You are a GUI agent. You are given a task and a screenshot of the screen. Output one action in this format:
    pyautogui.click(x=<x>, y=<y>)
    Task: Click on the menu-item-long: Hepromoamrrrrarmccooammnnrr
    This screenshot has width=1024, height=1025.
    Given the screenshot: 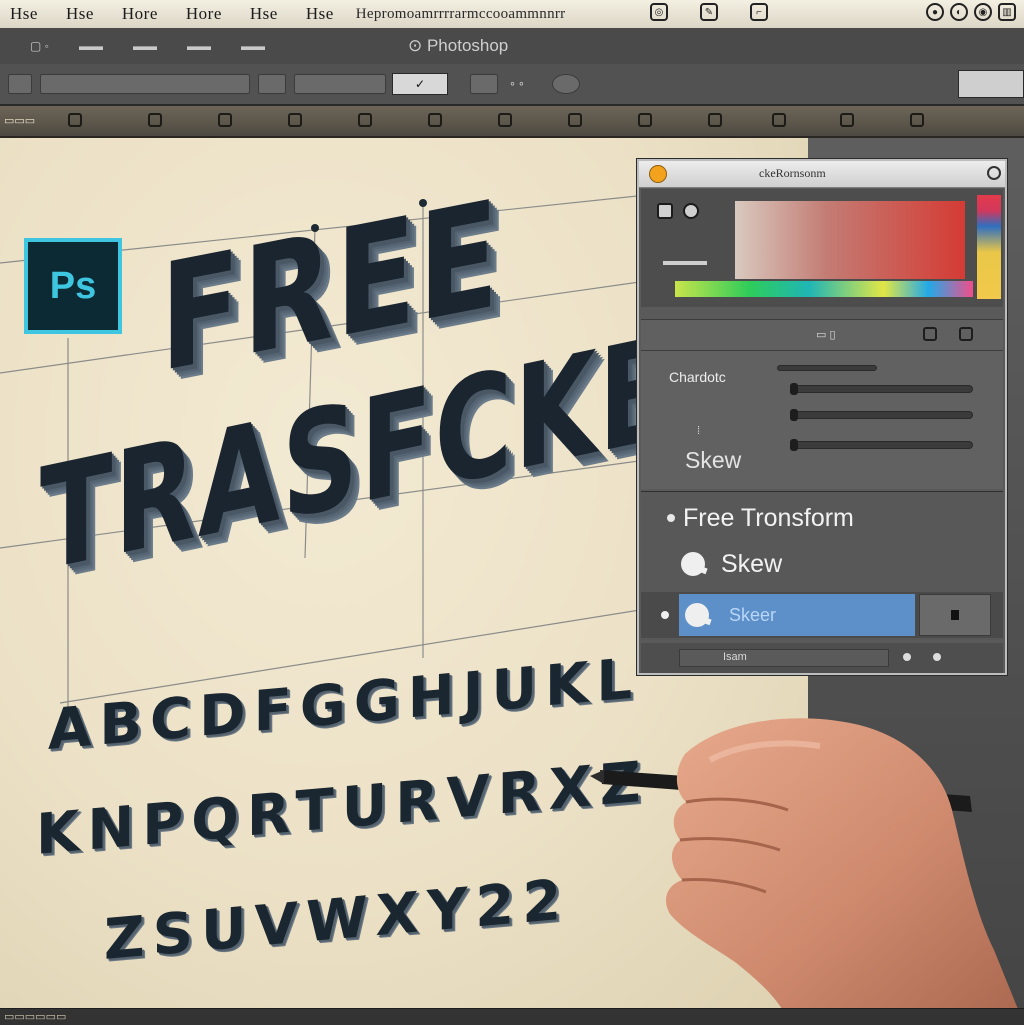 What is the action you would take?
    pyautogui.click(x=461, y=14)
    